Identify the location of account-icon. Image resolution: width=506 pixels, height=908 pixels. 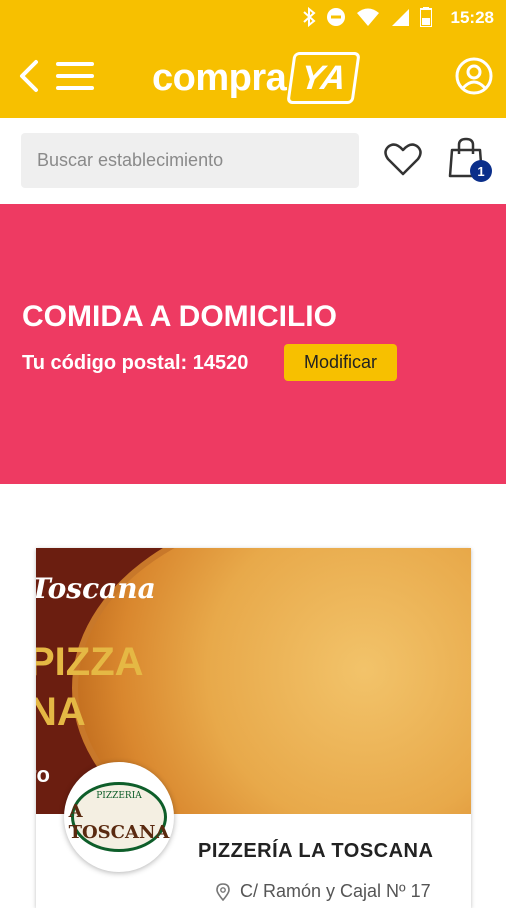
(474, 76).